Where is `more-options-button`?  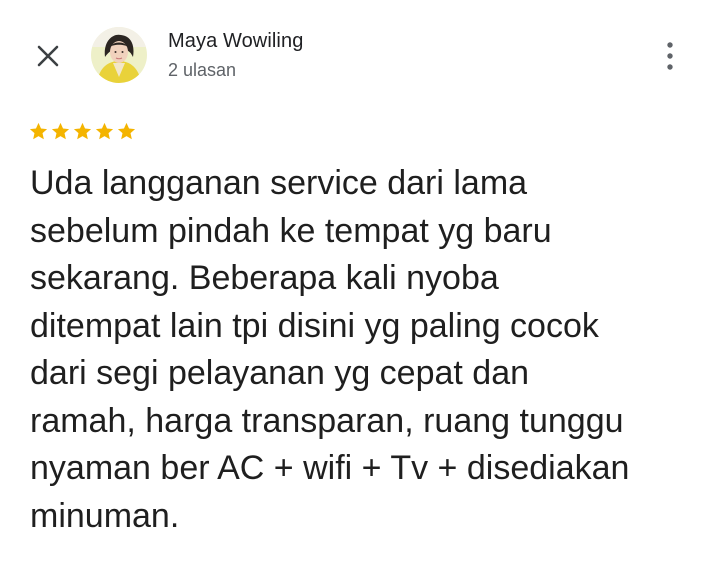 more-options-button is located at coordinates (670, 56).